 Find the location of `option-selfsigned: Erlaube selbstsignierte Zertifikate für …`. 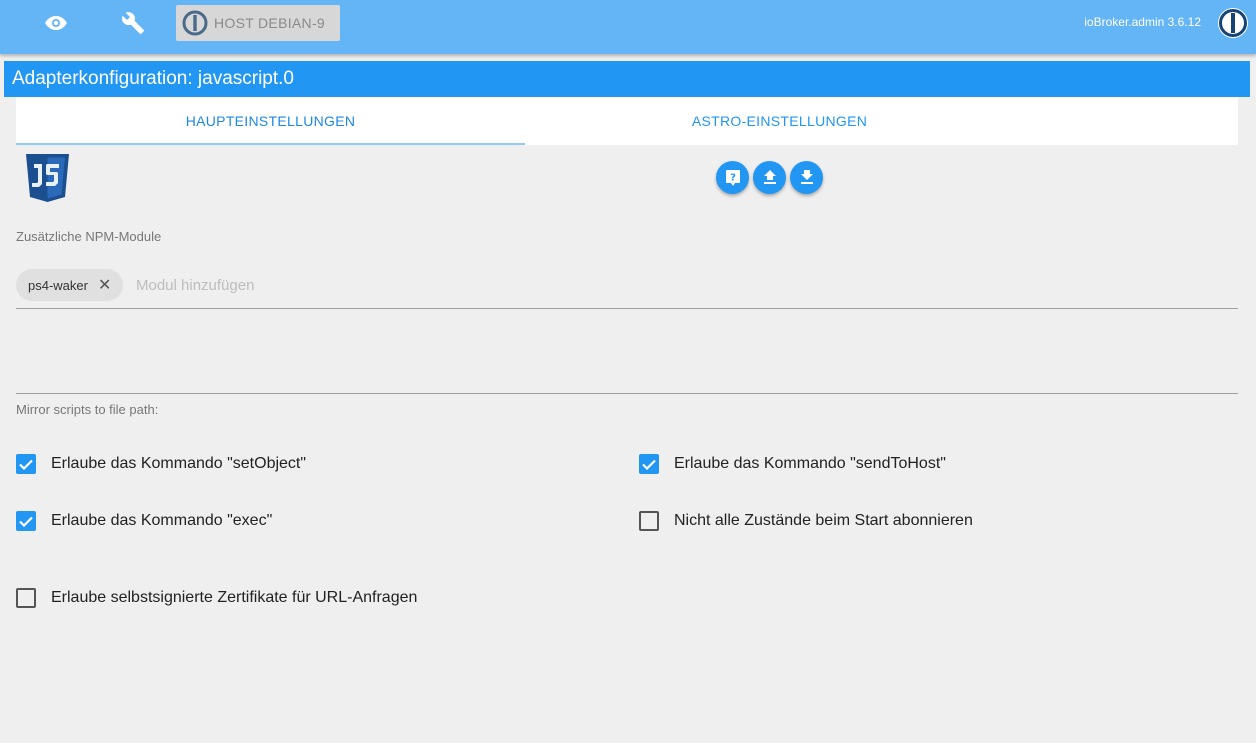

option-selfsigned: Erlaube selbstsignierte Zertifikate für … is located at coordinates (216, 598).